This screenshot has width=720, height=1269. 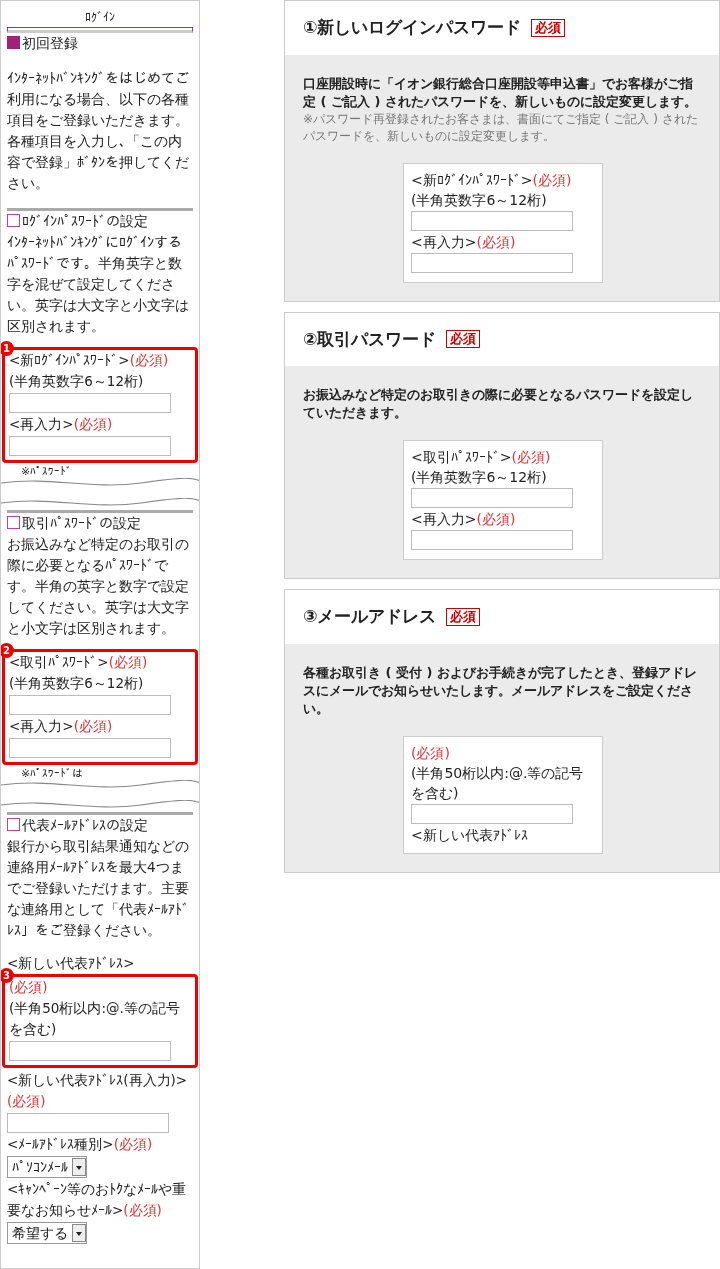 What do you see at coordinates (98, 1091) in the screenshot?
I see `field-label: <新しい代表ｱﾄﾞﾚｽ(再入力)> (必須)` at bounding box center [98, 1091].